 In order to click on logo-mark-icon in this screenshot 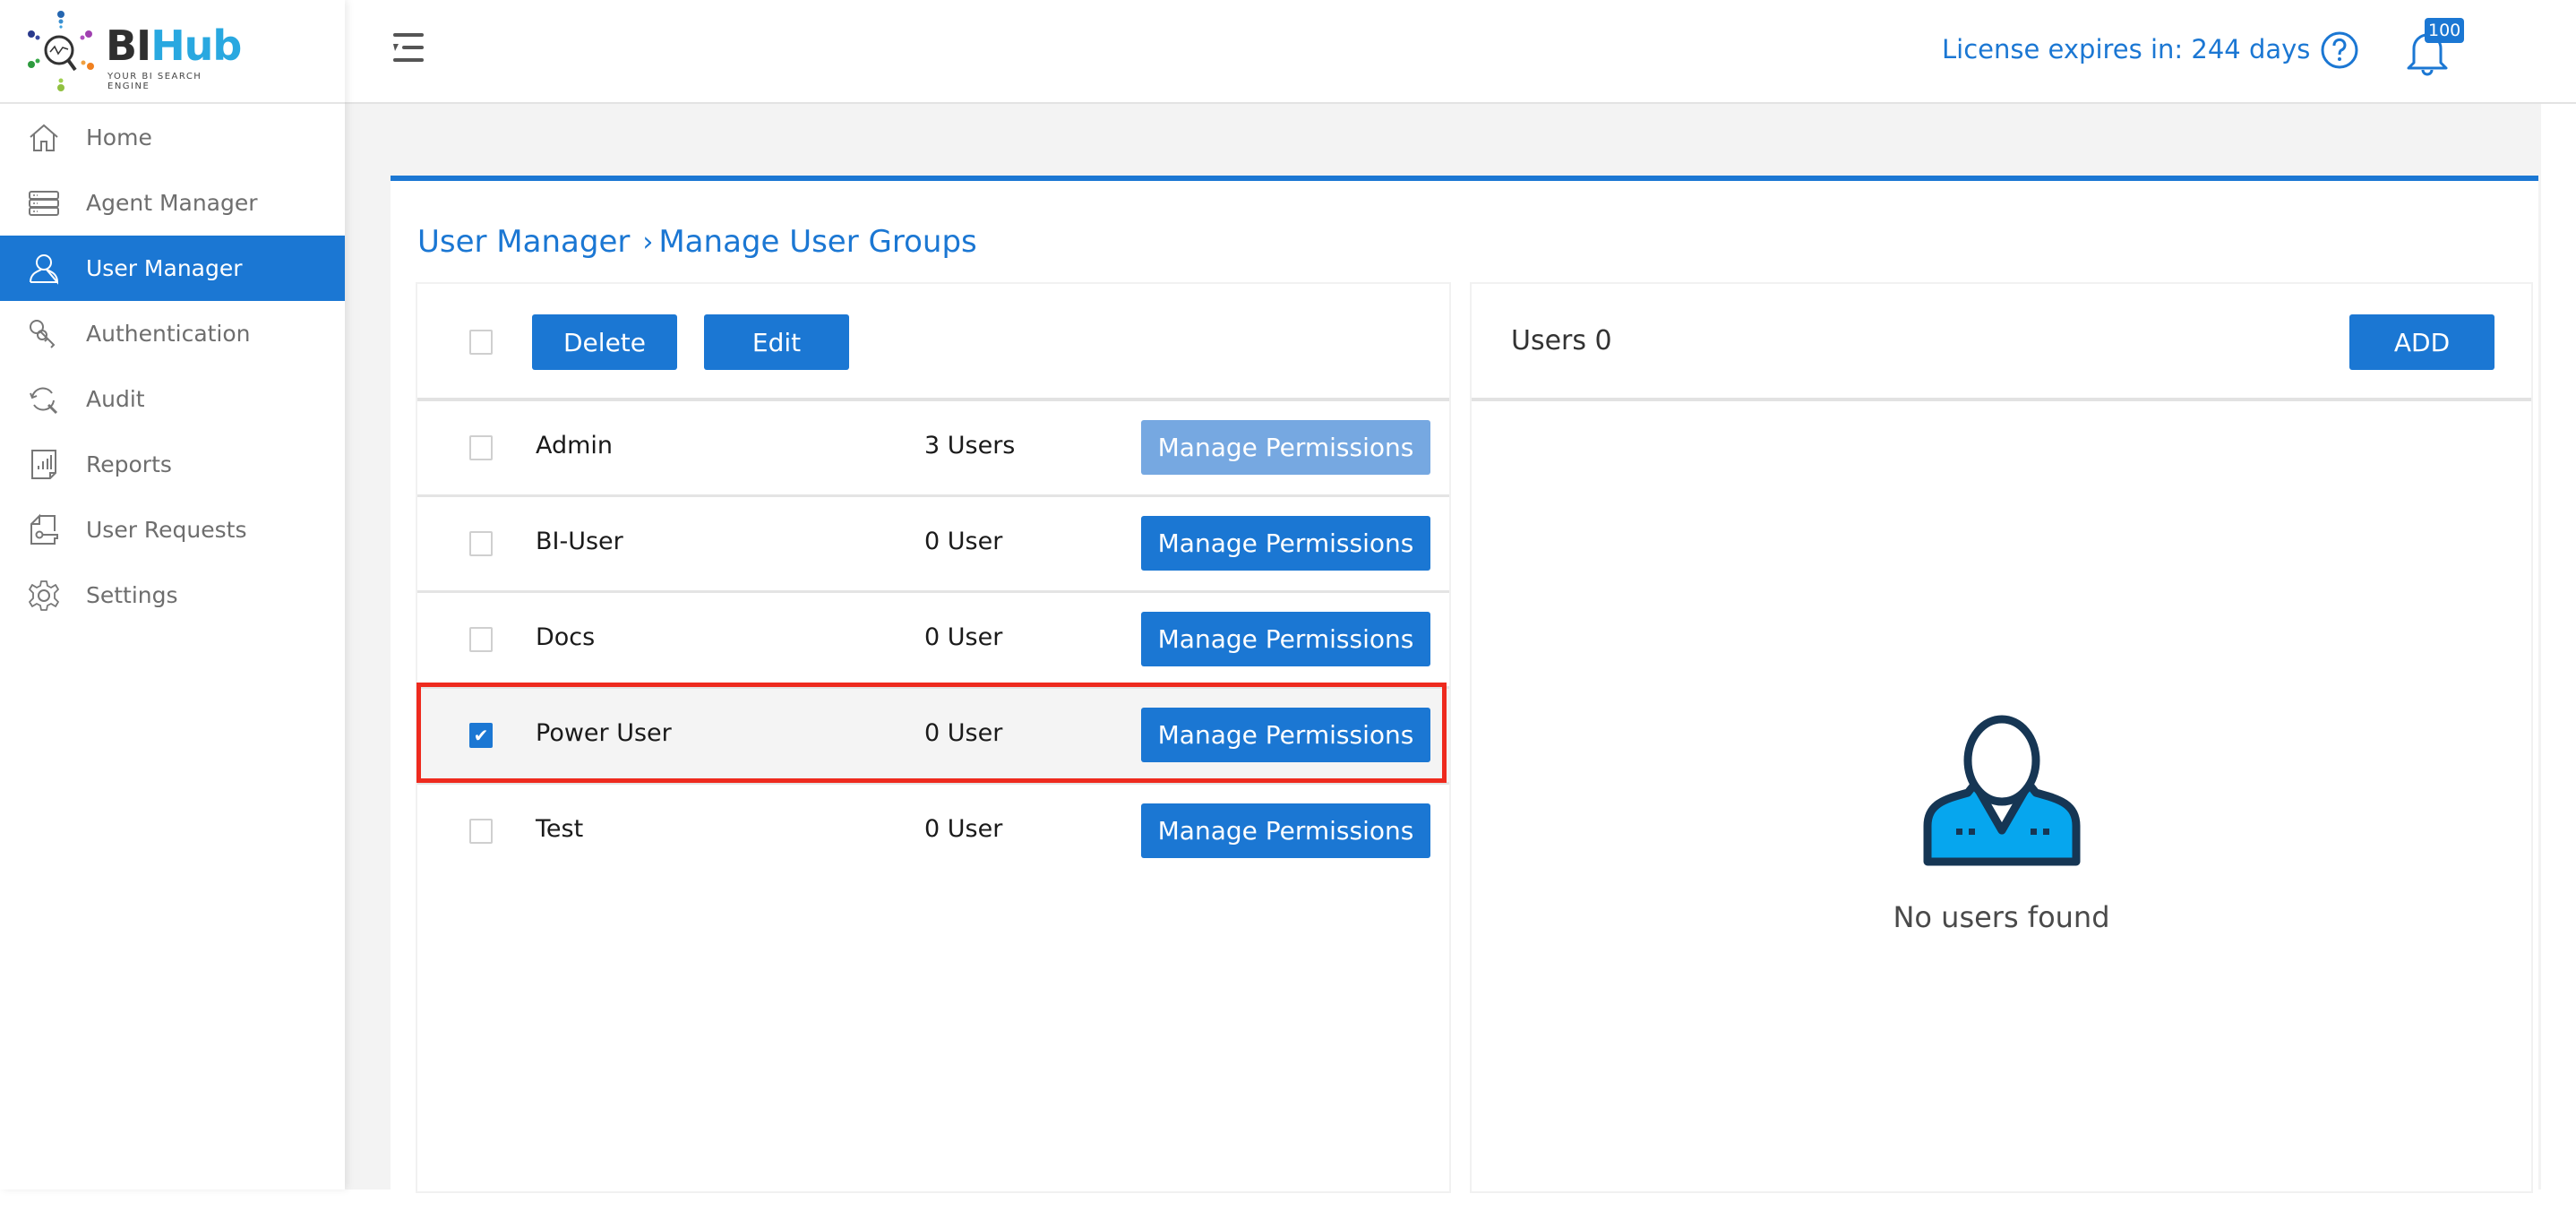, I will do `click(61, 51)`.